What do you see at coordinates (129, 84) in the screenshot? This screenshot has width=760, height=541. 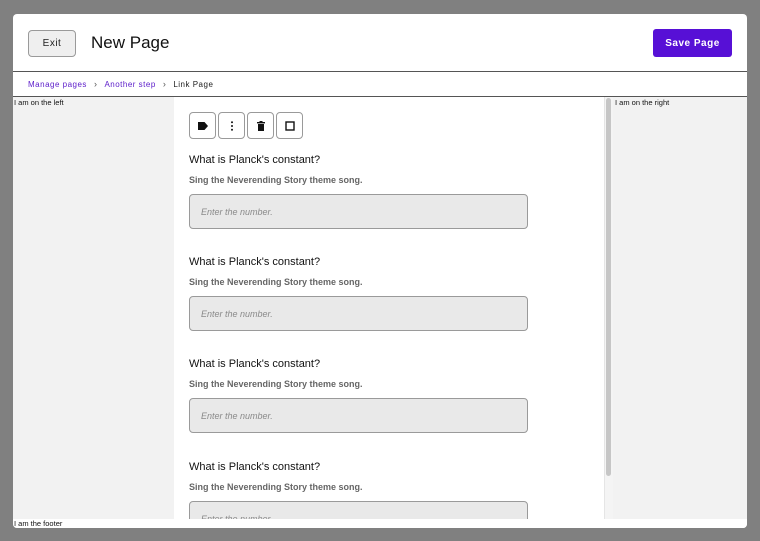 I see `breadcrumb-another-step: Another step` at bounding box center [129, 84].